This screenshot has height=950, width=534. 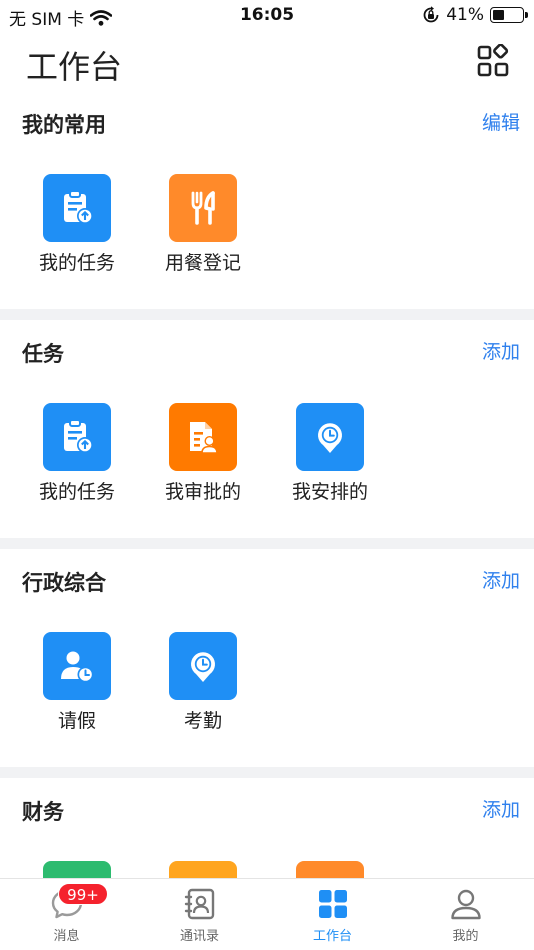 I want to click on header: 工作台, so click(x=267, y=61).